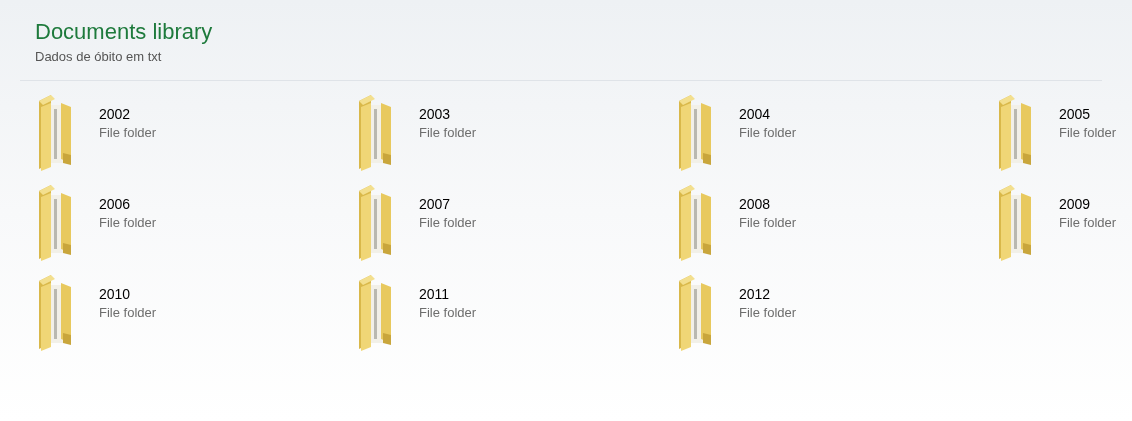  I want to click on library-title: Documents library, so click(124, 32).